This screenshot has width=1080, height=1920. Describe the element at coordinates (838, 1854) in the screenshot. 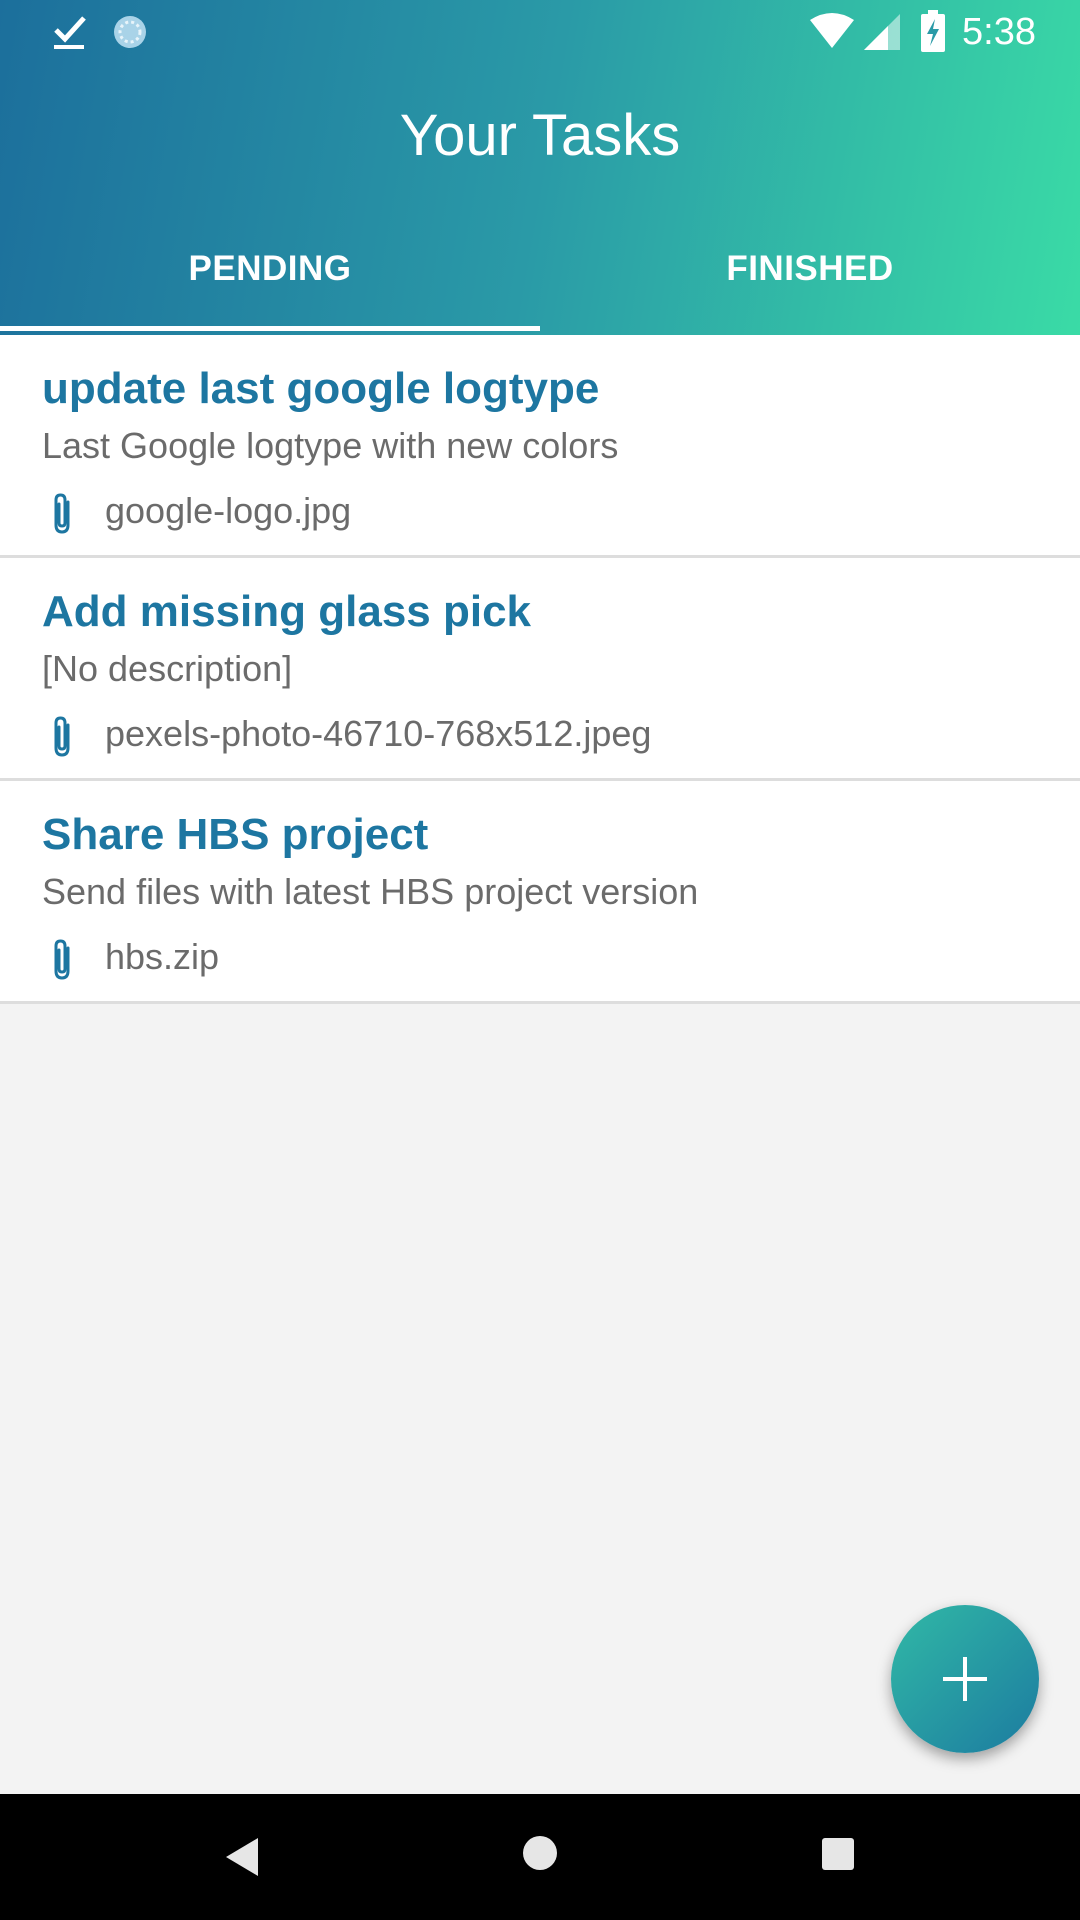

I see `recents-icon` at that location.